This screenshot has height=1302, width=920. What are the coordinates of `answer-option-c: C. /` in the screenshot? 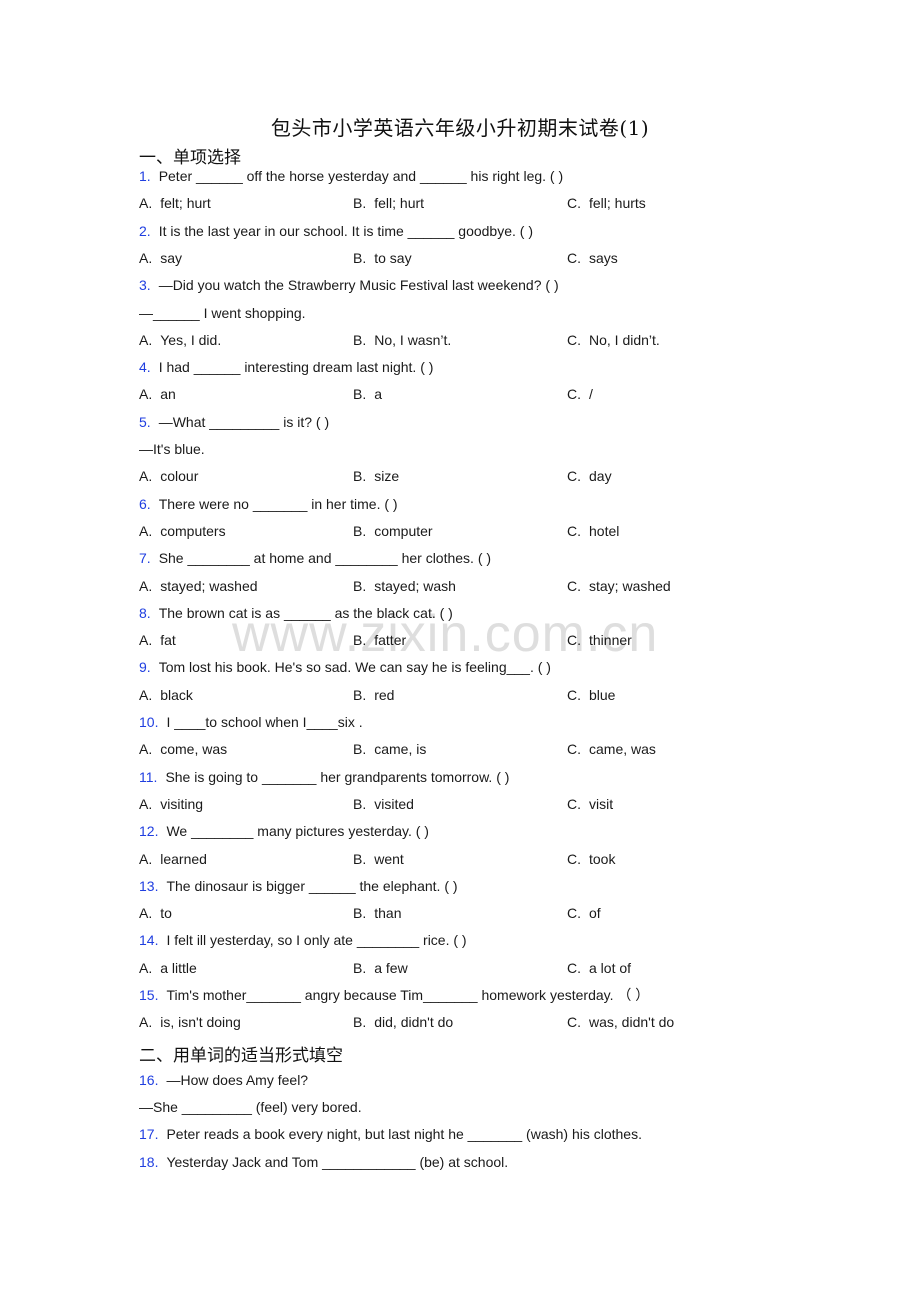 It's located at (580, 394).